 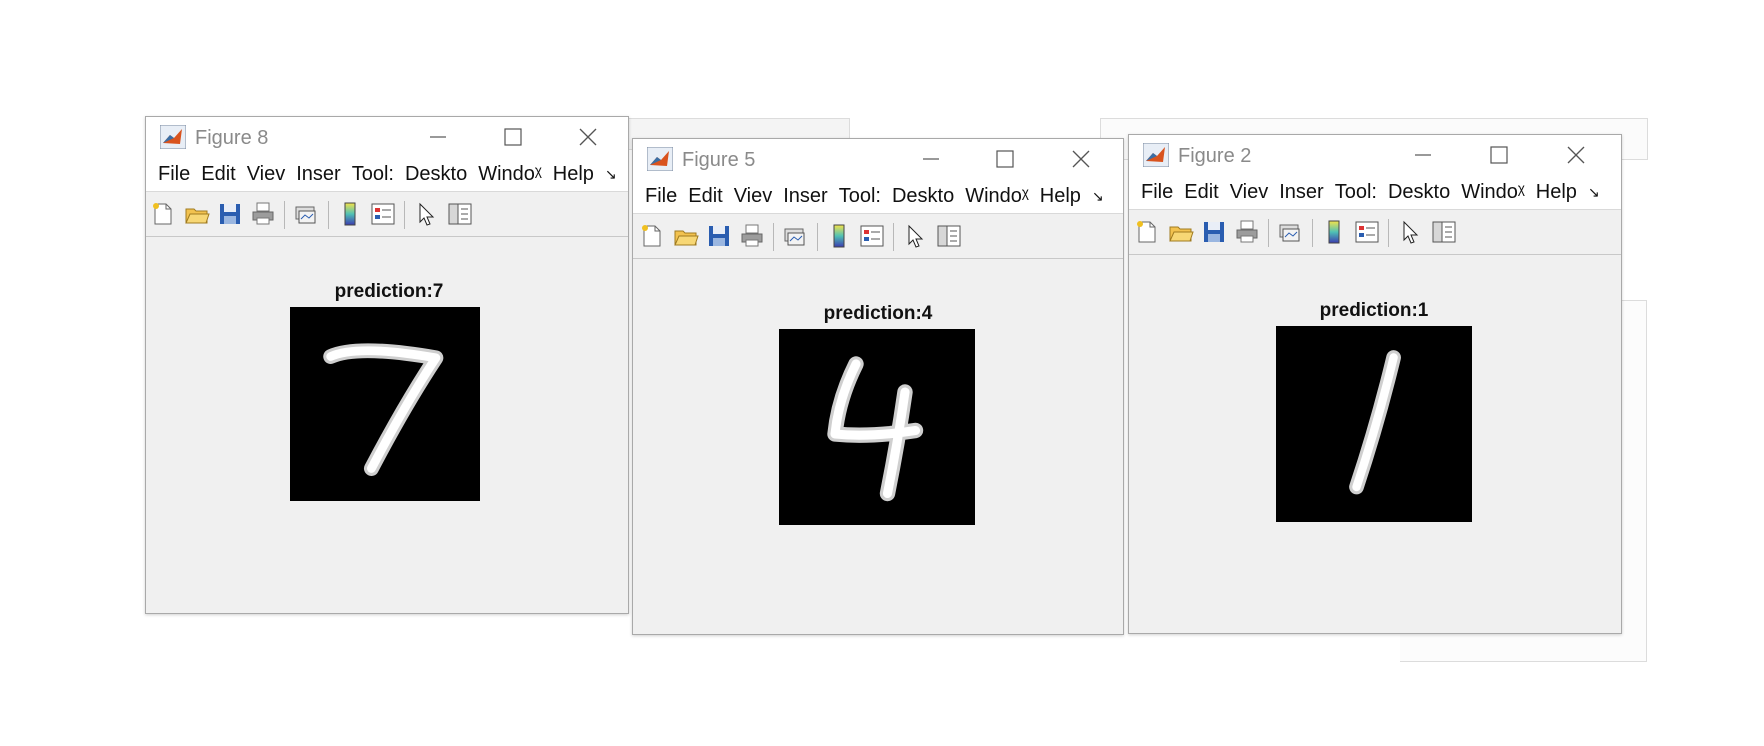 I want to click on plot-title: prediction:4, so click(x=878, y=313).